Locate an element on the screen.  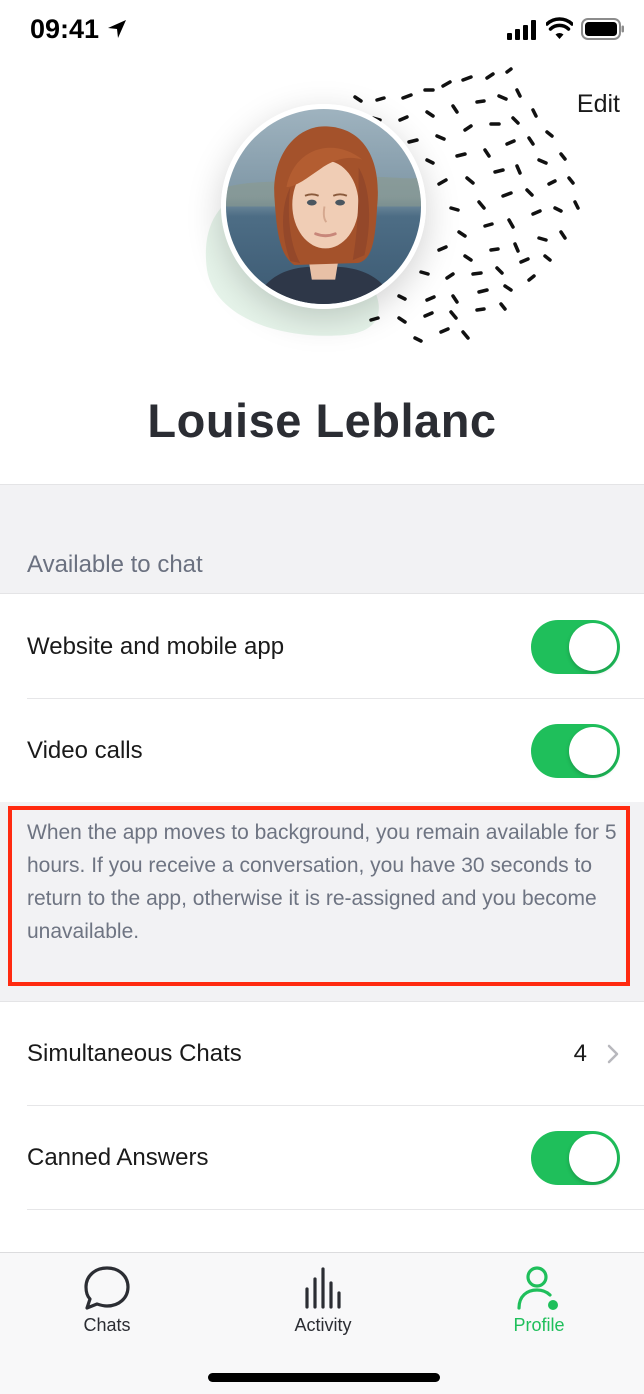
video-calls-row: Video calls is located at coordinates (322, 751).